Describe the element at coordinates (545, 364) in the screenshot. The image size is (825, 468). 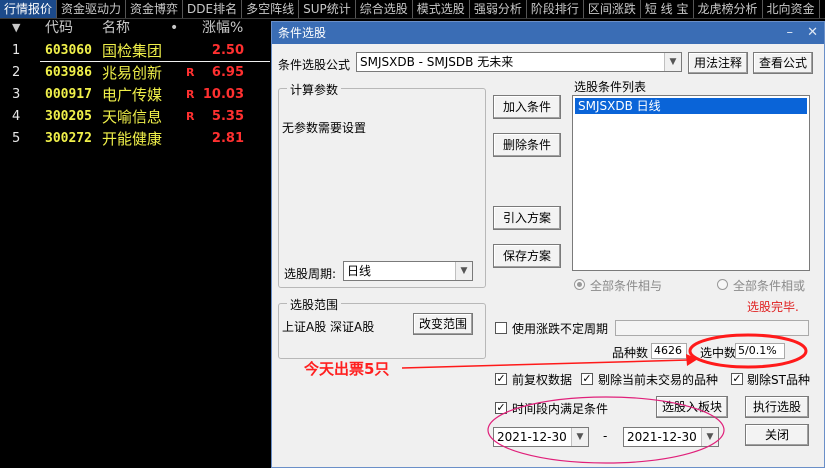
I see `annotation-arrow-line` at that location.